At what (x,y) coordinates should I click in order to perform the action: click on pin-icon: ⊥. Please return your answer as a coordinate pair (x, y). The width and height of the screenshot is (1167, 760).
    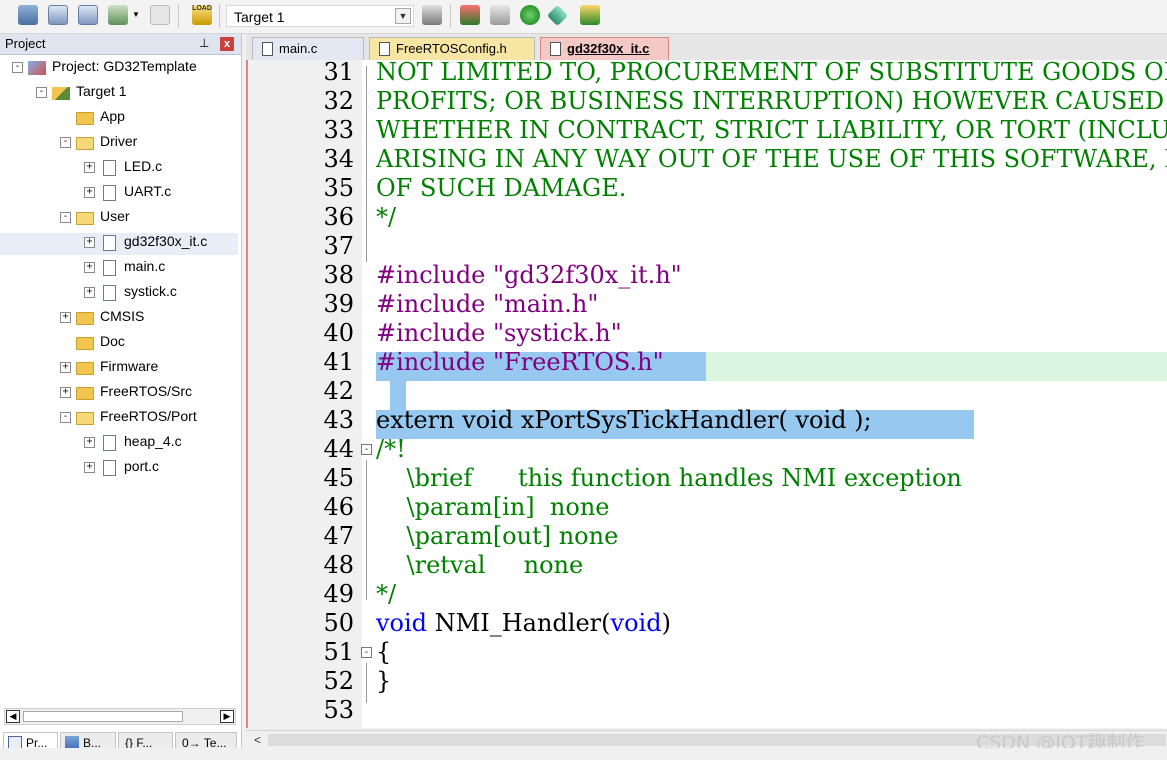
    Looking at the image, I should click on (204, 43).